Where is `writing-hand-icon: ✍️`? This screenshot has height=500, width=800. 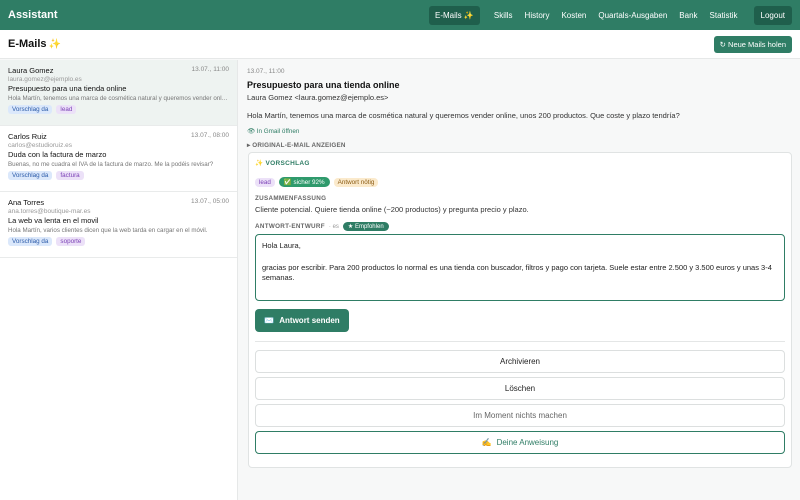 writing-hand-icon: ✍️ is located at coordinates (486, 442).